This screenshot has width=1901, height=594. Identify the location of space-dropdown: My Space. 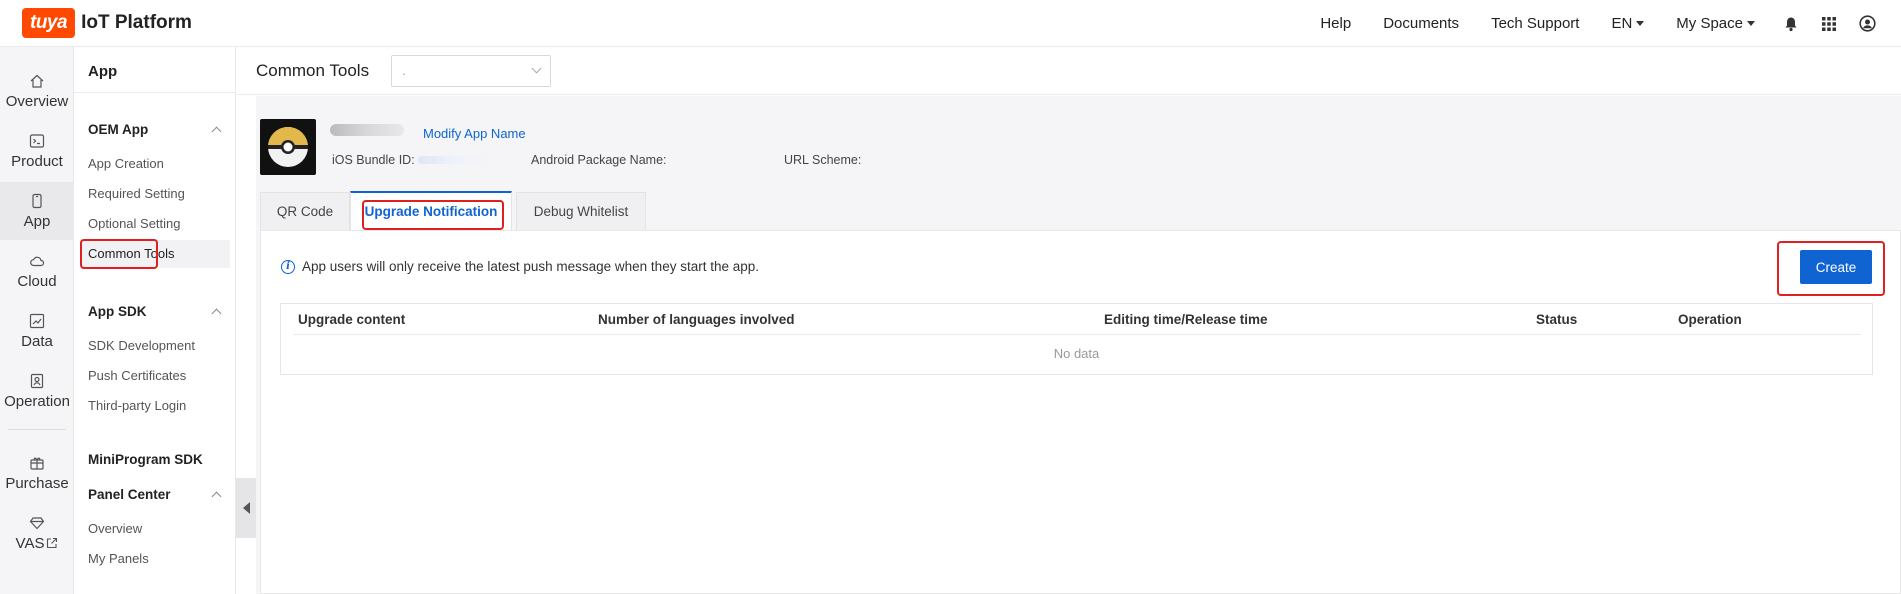
(1715, 23).